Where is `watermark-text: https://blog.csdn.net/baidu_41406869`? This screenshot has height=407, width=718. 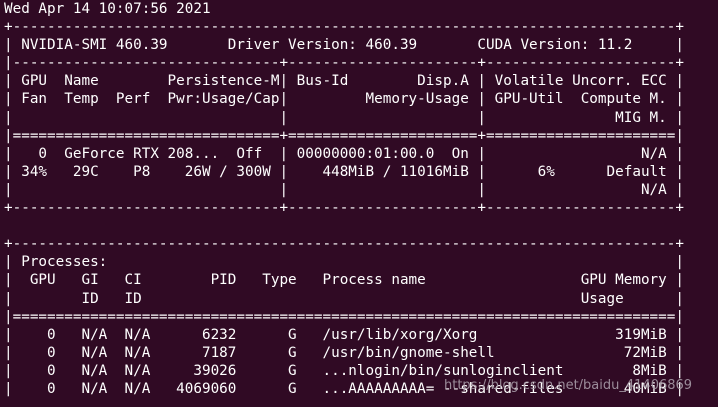 watermark-text: https://blog.csdn.net/baidu_41406869 is located at coordinates (568, 385).